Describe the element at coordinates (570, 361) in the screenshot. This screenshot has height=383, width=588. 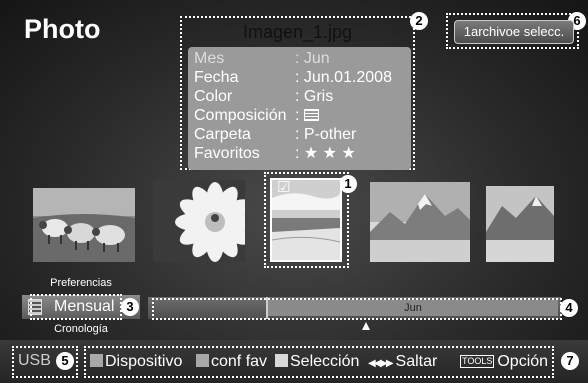
I see `callout-7: 7` at that location.